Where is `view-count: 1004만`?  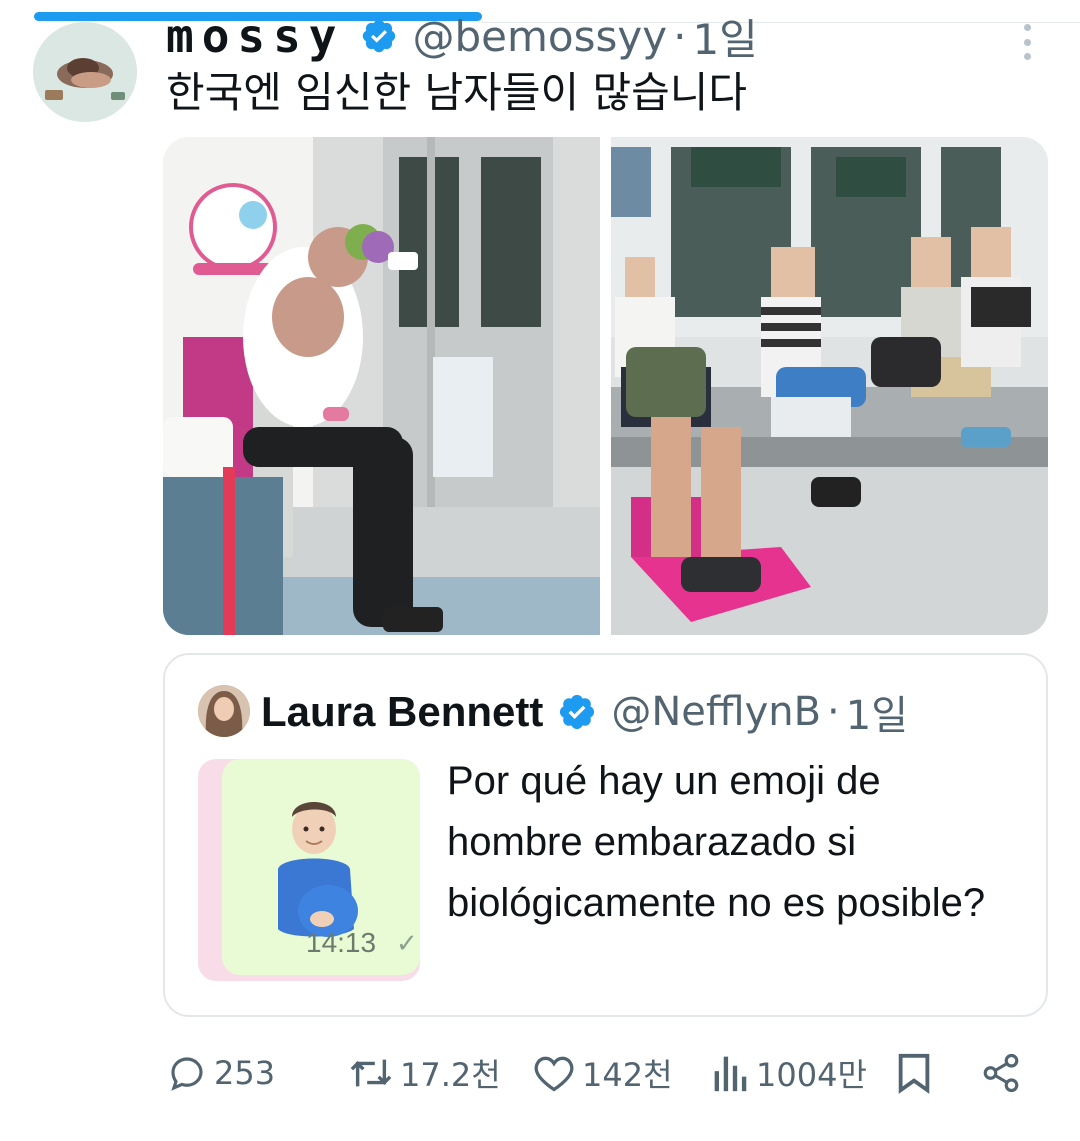
view-count: 1004만 is located at coordinates (811, 1075).